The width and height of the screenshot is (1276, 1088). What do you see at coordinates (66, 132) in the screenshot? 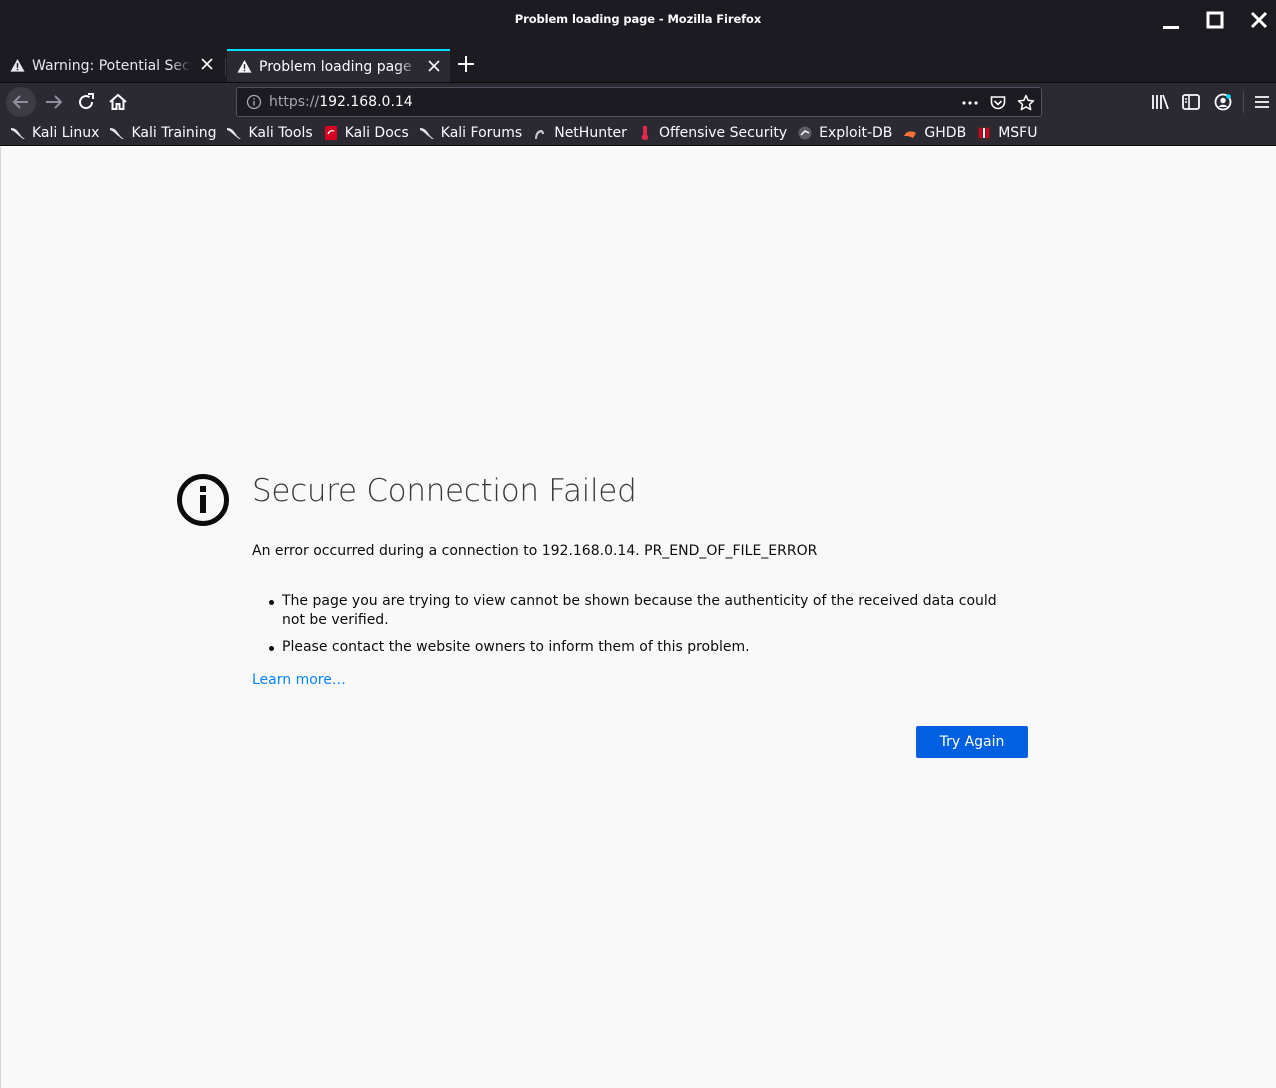
I see `bookmark-label: Kali Linux` at bounding box center [66, 132].